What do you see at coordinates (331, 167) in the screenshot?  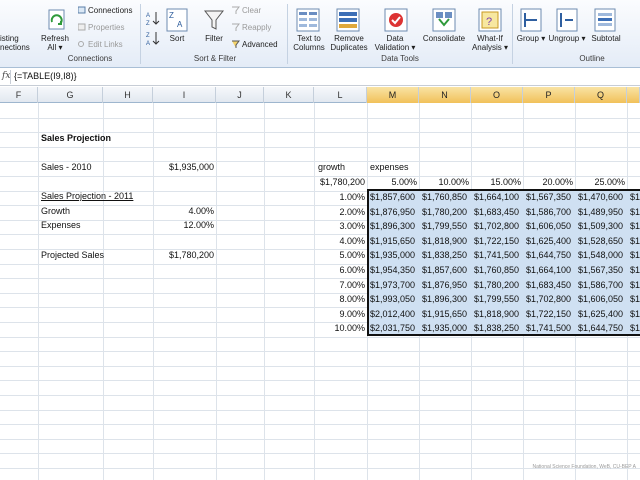 I see `growth-header: growth` at bounding box center [331, 167].